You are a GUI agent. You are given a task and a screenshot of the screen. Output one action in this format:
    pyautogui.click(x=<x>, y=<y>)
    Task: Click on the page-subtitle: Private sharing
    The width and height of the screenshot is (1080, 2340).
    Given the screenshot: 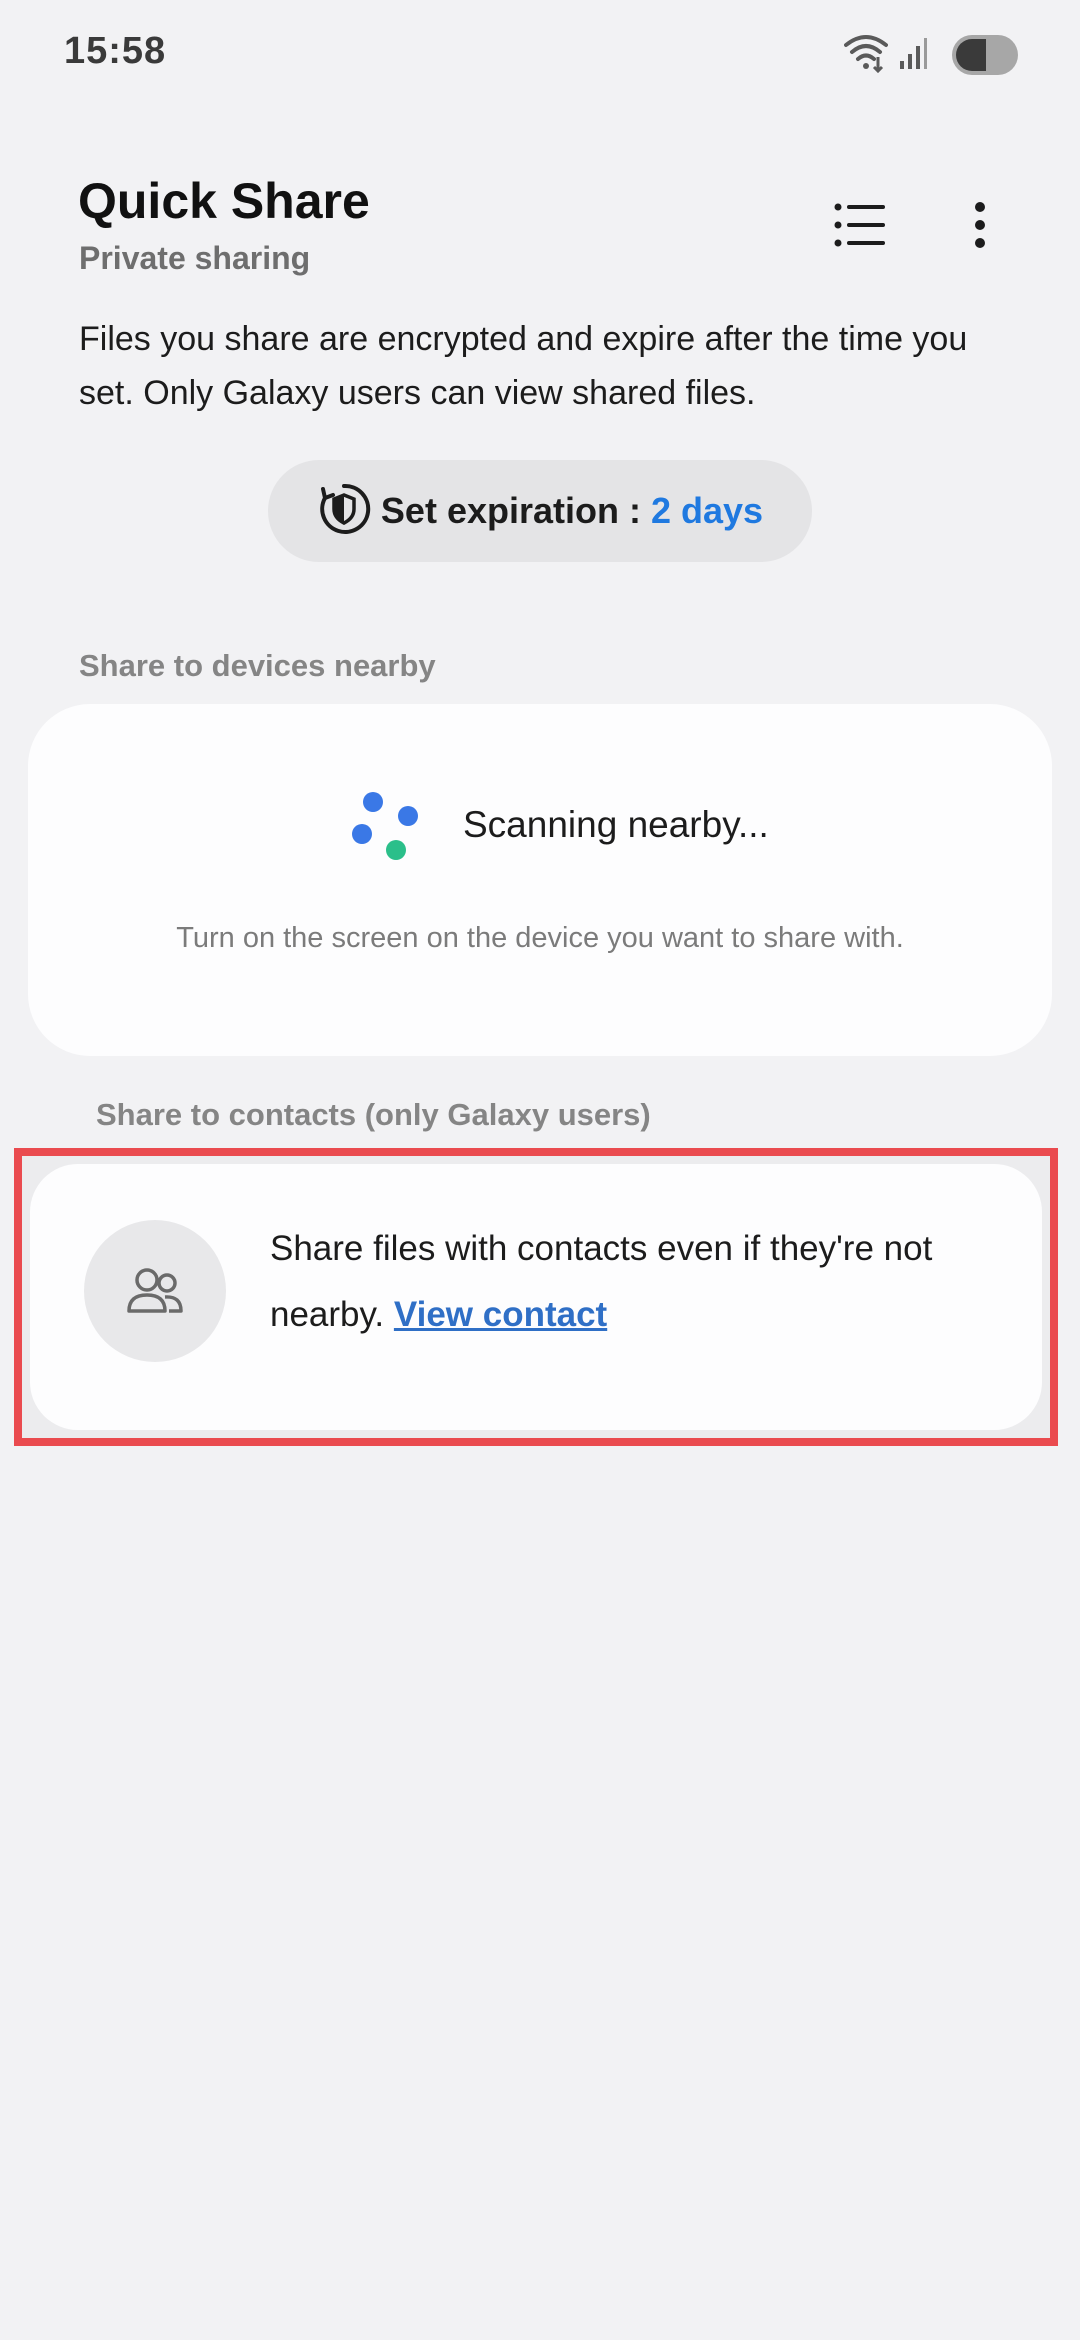 What is the action you would take?
    pyautogui.click(x=195, y=258)
    